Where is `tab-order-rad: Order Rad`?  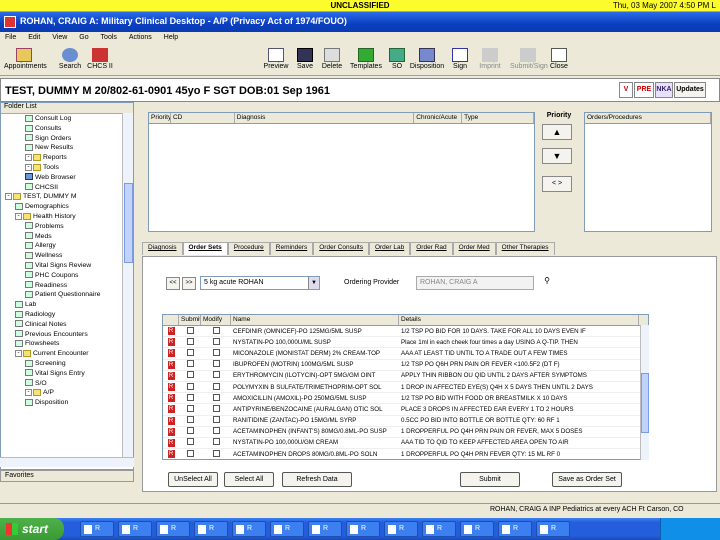
tab-order-rad: Order Rad is located at coordinates (431, 248).